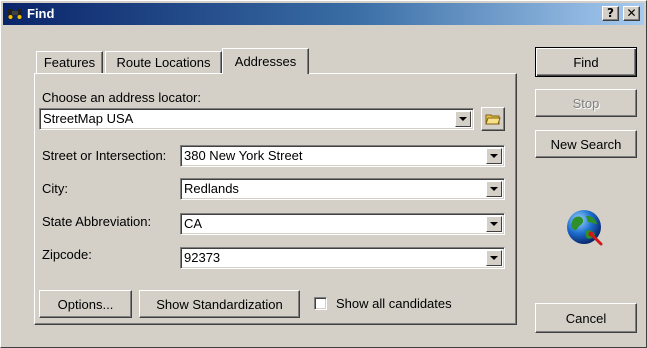 The image size is (647, 348). Describe the element at coordinates (15, 14) in the screenshot. I see `binoculars-icon` at that location.